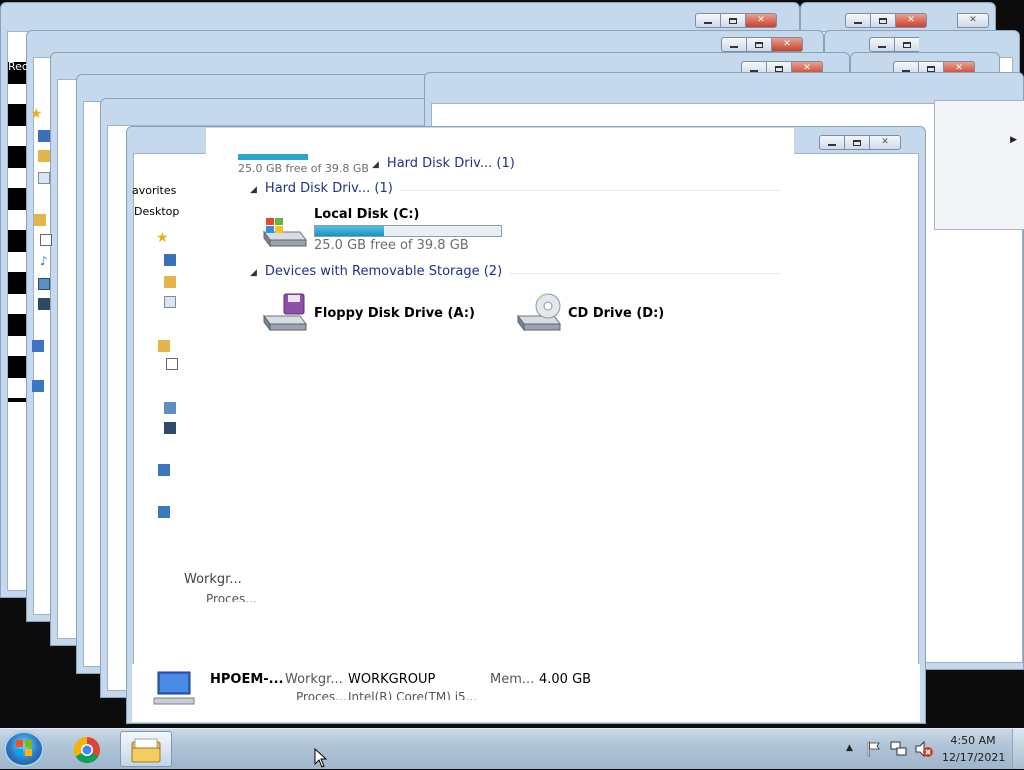  I want to click on cd-drive-item: CD Drive (D:), so click(597, 313).